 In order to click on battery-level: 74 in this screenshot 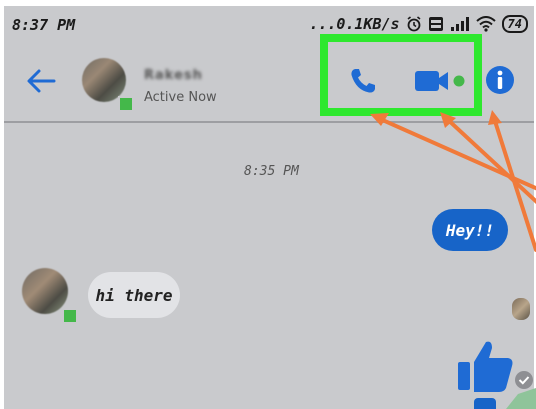, I will do `click(514, 24)`.